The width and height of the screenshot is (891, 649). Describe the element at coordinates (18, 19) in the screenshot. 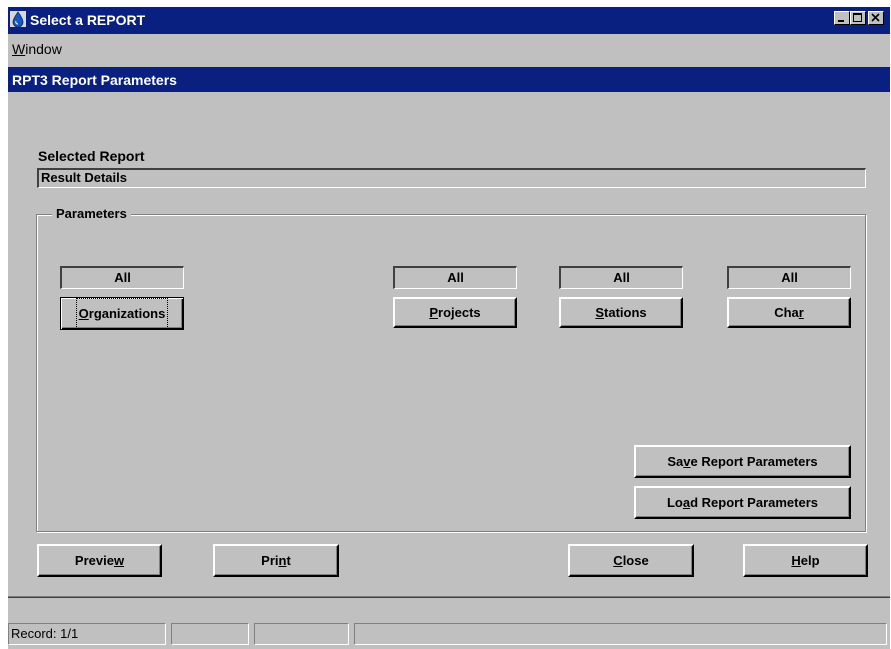

I see `app-drop-icon` at that location.